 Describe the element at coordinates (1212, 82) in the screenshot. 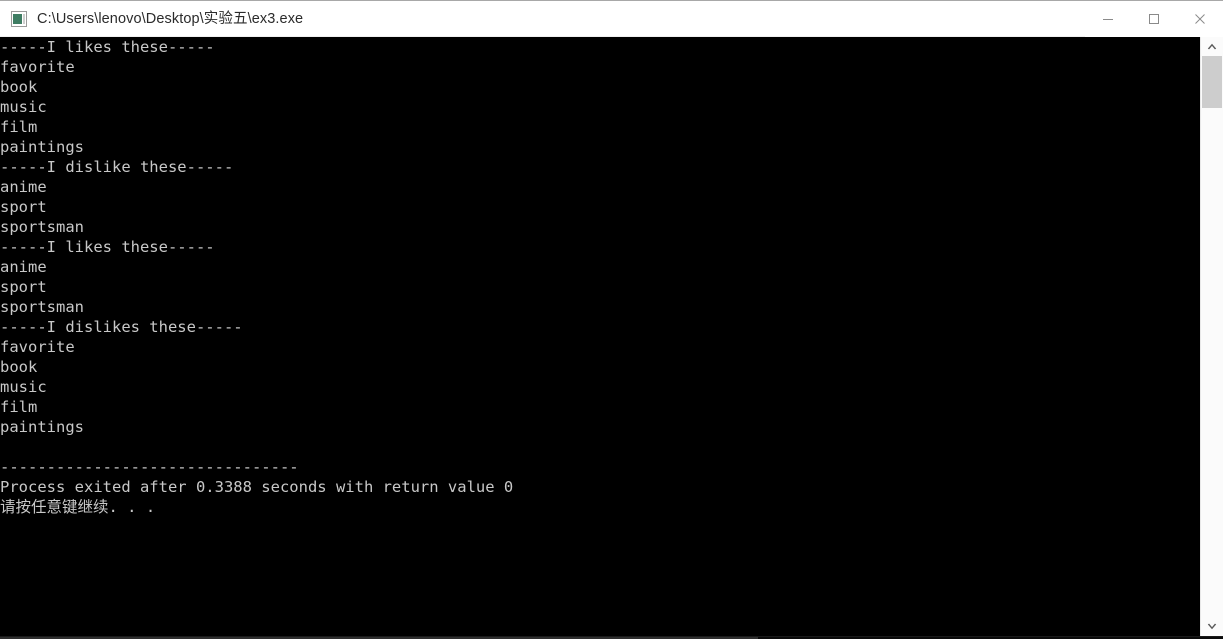

I see `vertical-scroll-thumb` at that location.